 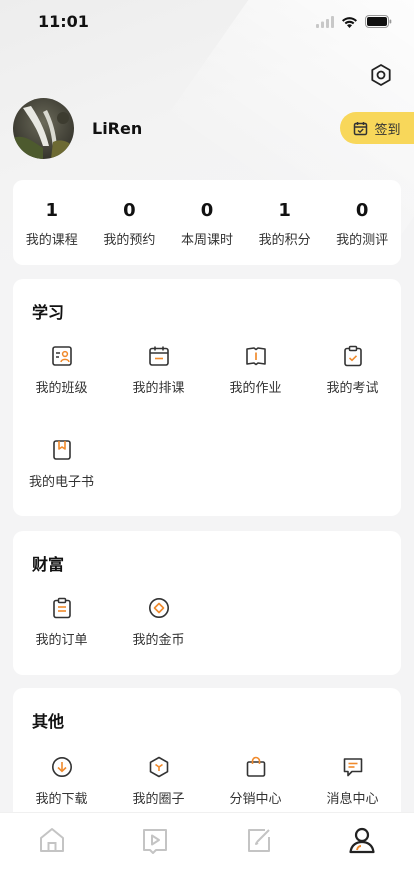 I want to click on tab-home, so click(x=52, y=840).